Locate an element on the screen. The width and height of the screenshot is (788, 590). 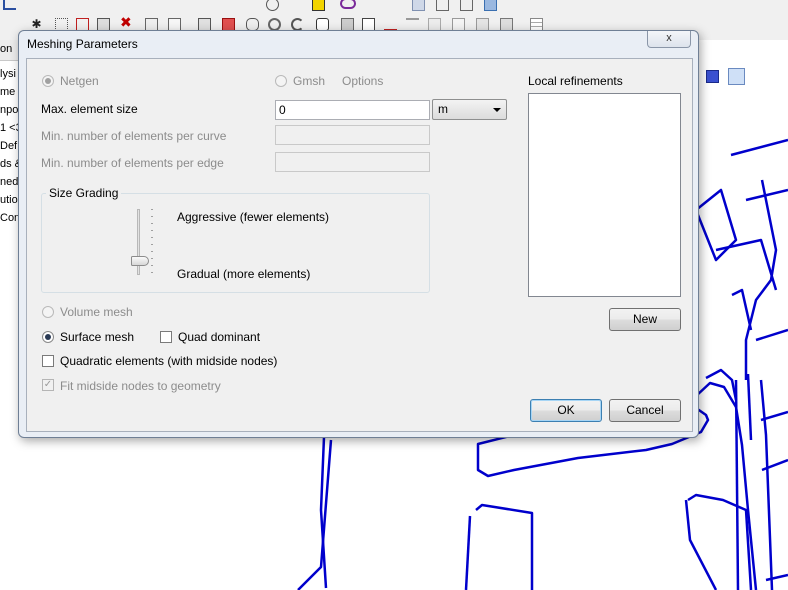
wire-icon is located at coordinates (442, 5).